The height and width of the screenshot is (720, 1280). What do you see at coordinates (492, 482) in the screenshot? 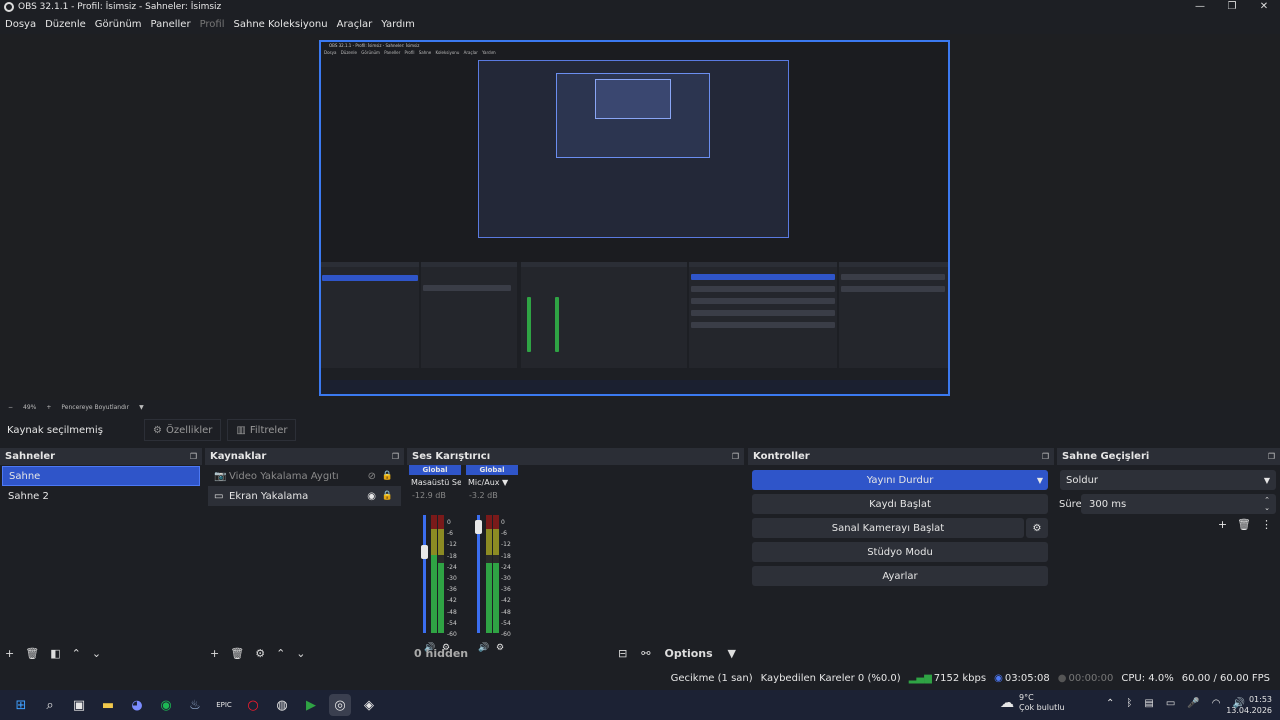
I see `channel-name-dropdown: Mic/Aux ▼` at bounding box center [492, 482].